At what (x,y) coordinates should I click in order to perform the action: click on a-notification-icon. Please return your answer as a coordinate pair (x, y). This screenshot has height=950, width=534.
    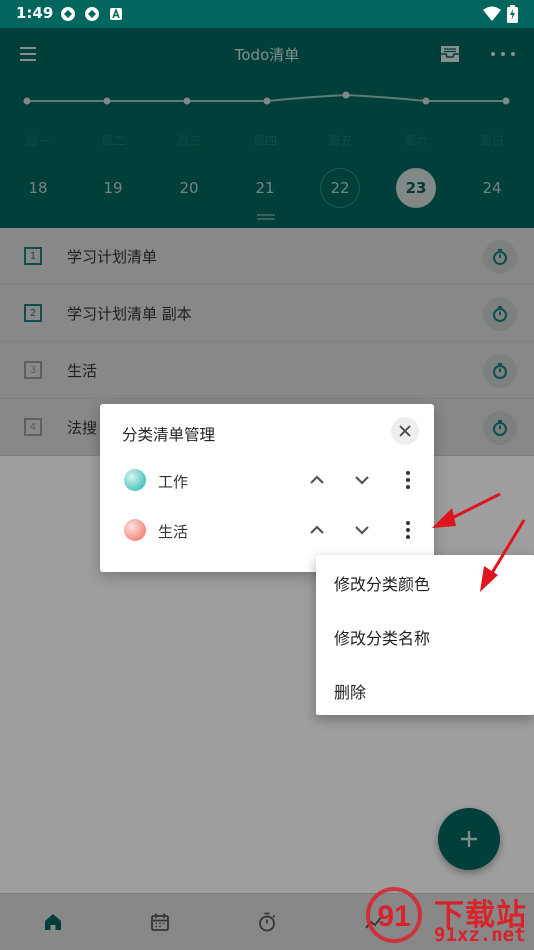
    Looking at the image, I should click on (116, 13).